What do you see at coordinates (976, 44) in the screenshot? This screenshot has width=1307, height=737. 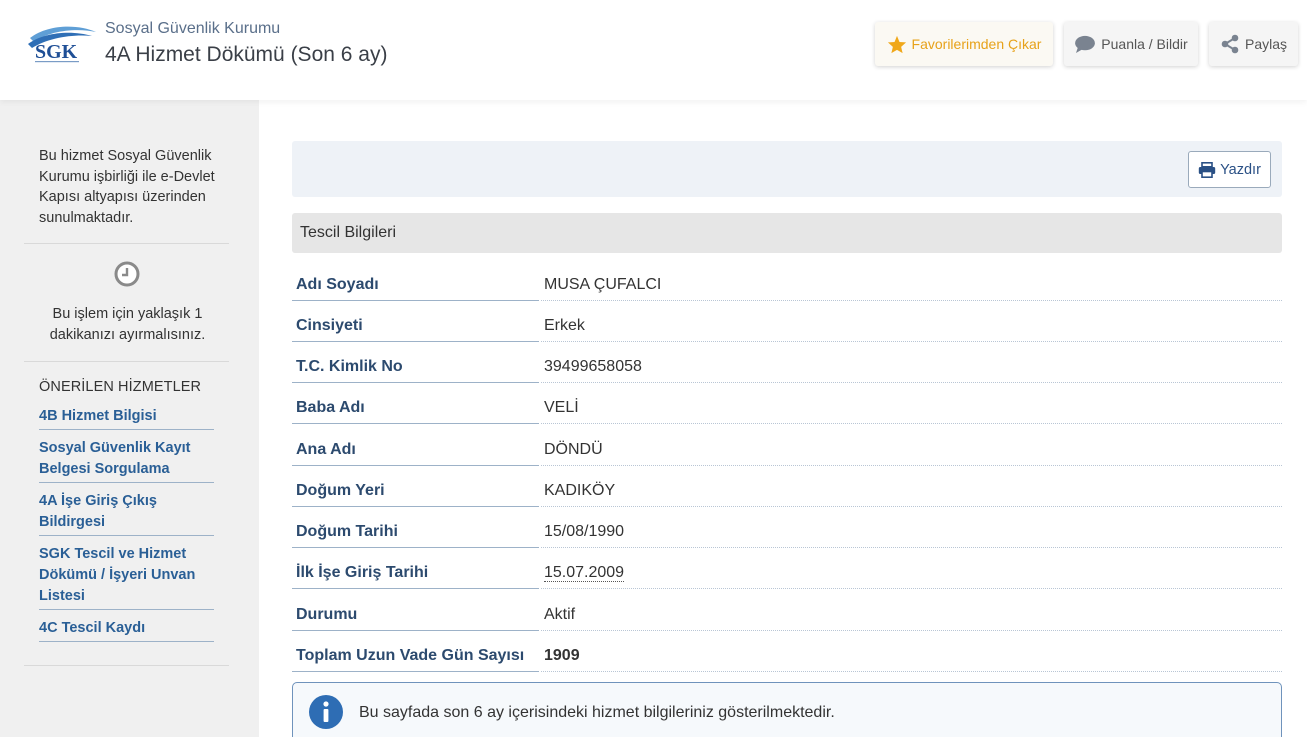 I see `remove-favorite-label: Favorilerimden Çıkar` at bounding box center [976, 44].